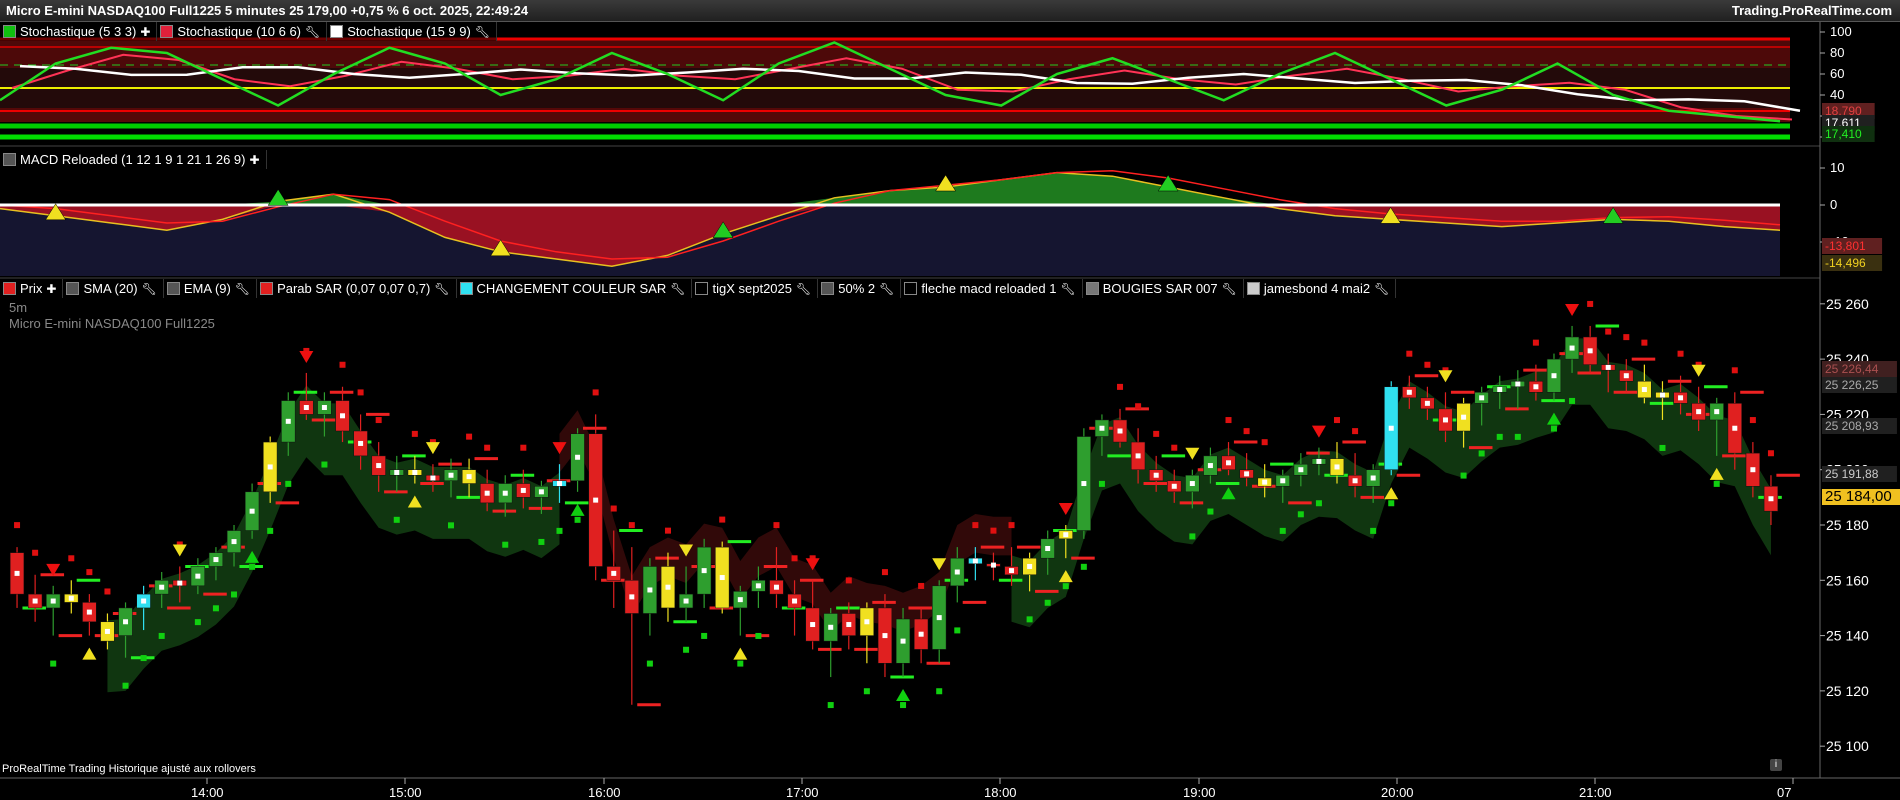 This screenshot has height=800, width=1900. I want to click on legend-price-indicator: EMA (9) 🔧︎, so click(210, 288).